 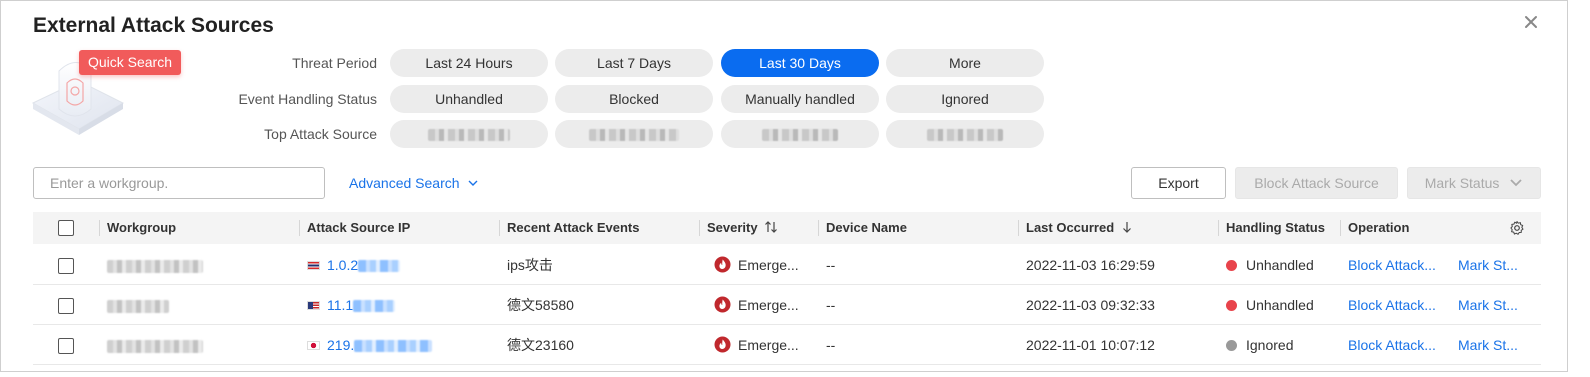 What do you see at coordinates (1178, 183) in the screenshot?
I see `export-button: Export` at bounding box center [1178, 183].